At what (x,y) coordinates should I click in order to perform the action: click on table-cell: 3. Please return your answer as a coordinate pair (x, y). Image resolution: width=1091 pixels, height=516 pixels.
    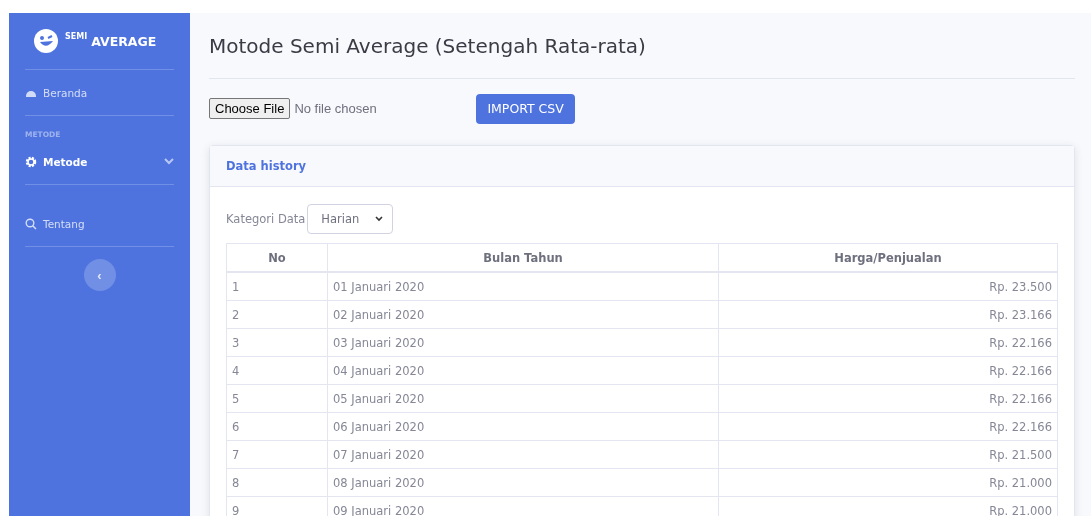
    Looking at the image, I should click on (277, 342).